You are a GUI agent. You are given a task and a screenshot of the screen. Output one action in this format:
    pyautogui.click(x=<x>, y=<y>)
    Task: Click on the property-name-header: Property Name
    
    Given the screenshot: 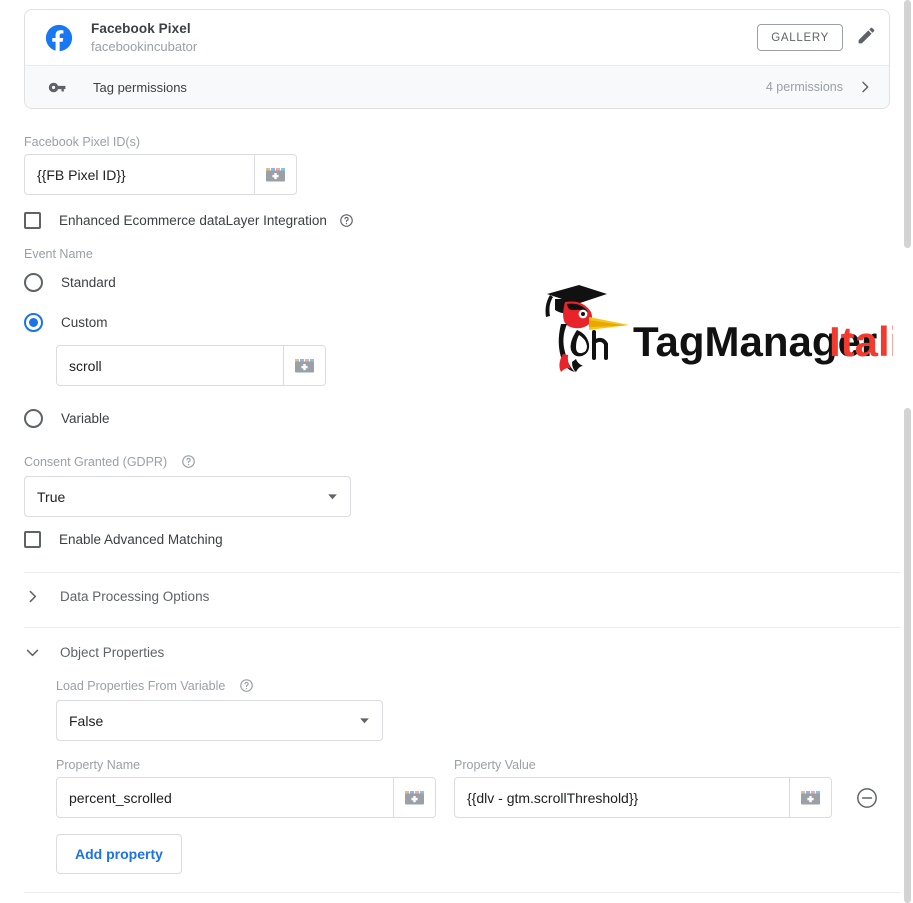 What is the action you would take?
    pyautogui.click(x=98, y=765)
    